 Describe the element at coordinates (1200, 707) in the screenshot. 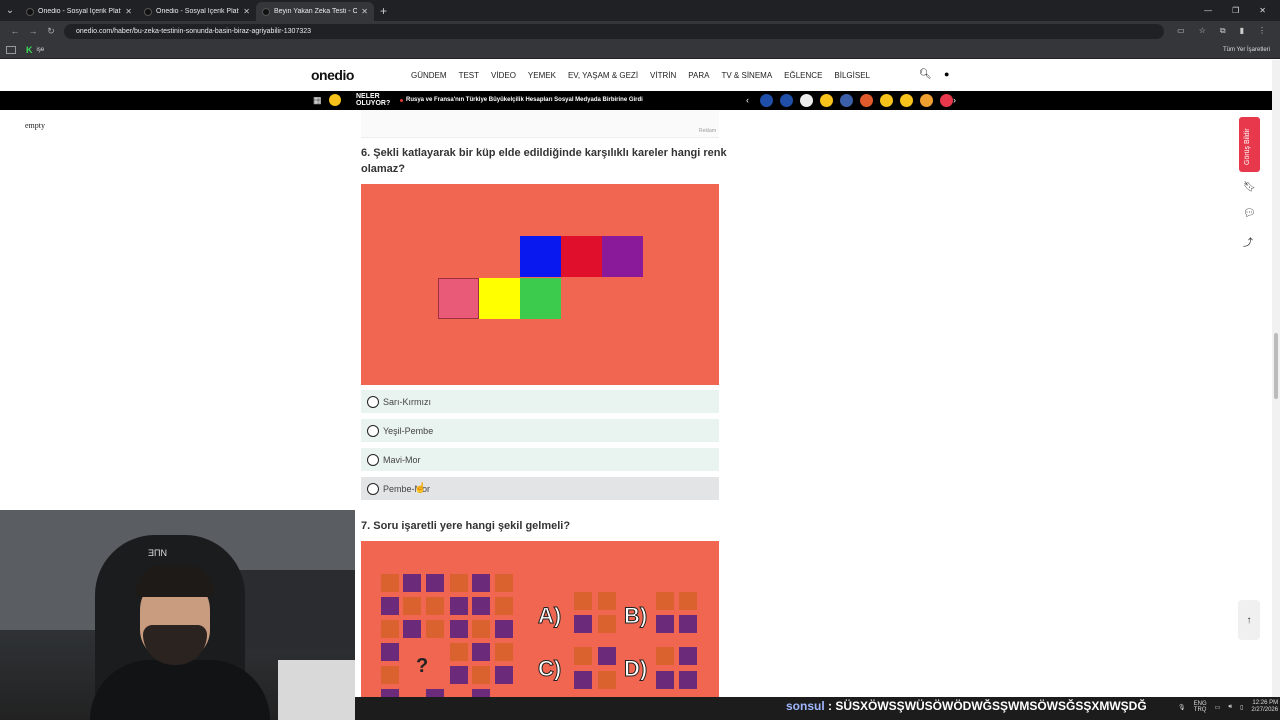

I see `language-indicator: ENG TRQ` at that location.